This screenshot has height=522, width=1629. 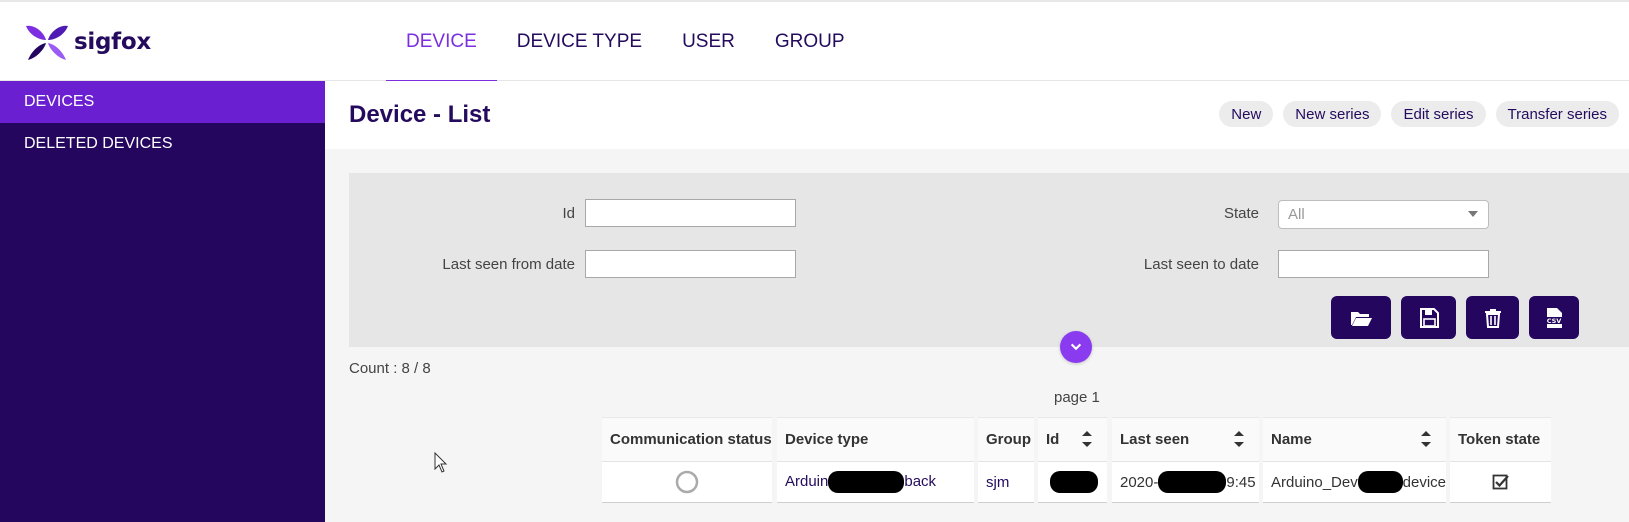 I want to click on csv-file-icon: CSV, so click(x=1554, y=317).